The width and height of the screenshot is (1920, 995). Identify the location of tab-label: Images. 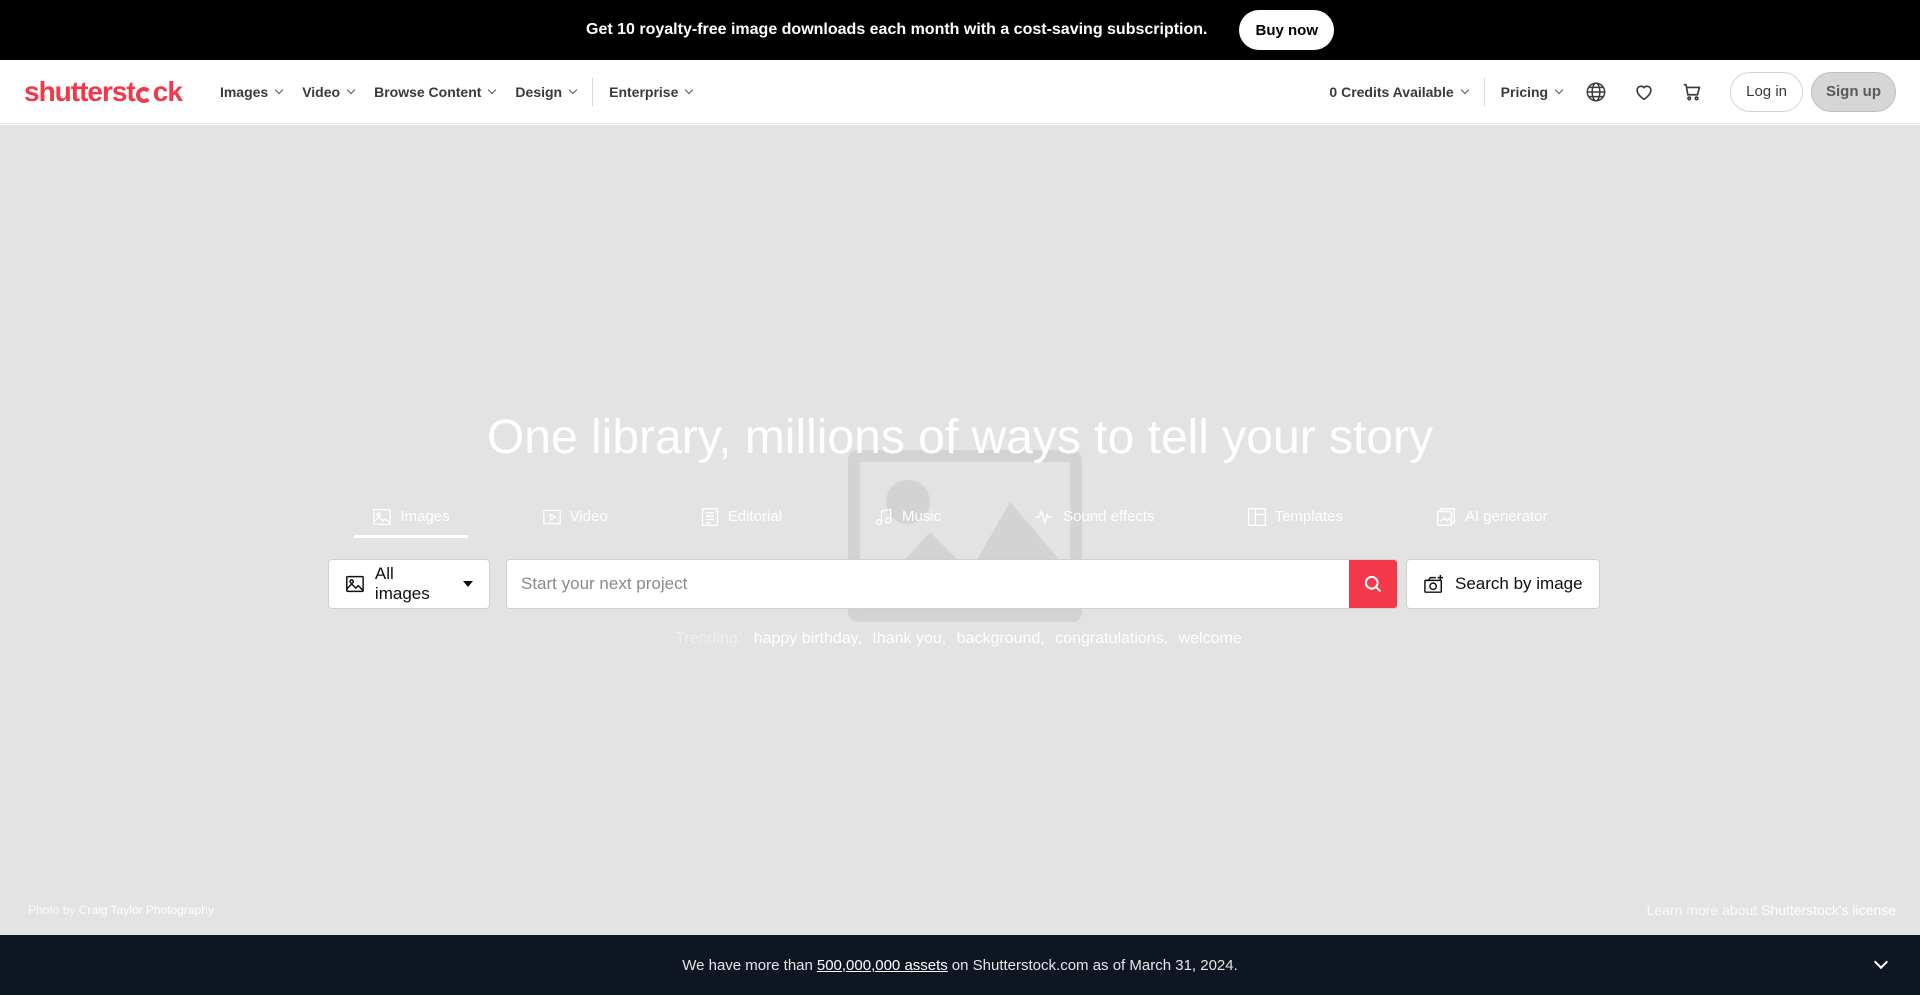
(425, 516).